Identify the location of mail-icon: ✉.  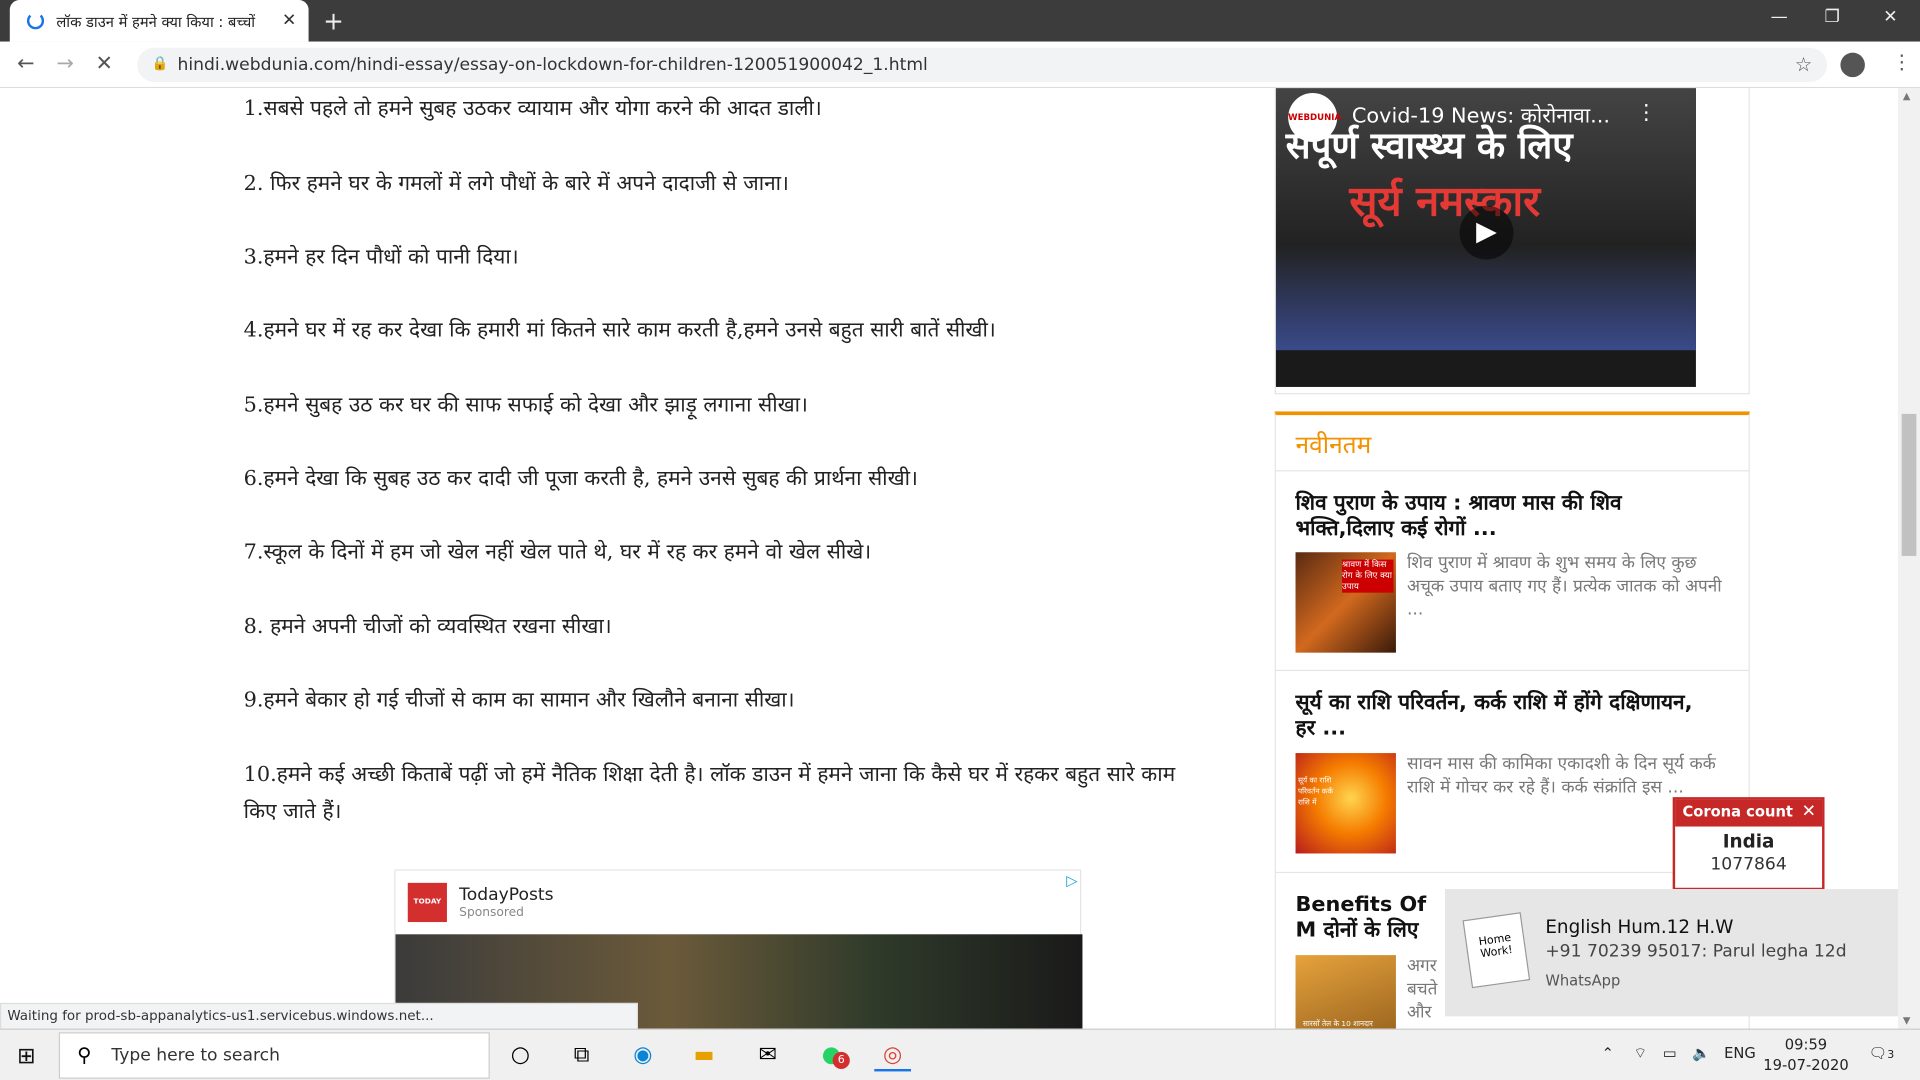
(767, 1056).